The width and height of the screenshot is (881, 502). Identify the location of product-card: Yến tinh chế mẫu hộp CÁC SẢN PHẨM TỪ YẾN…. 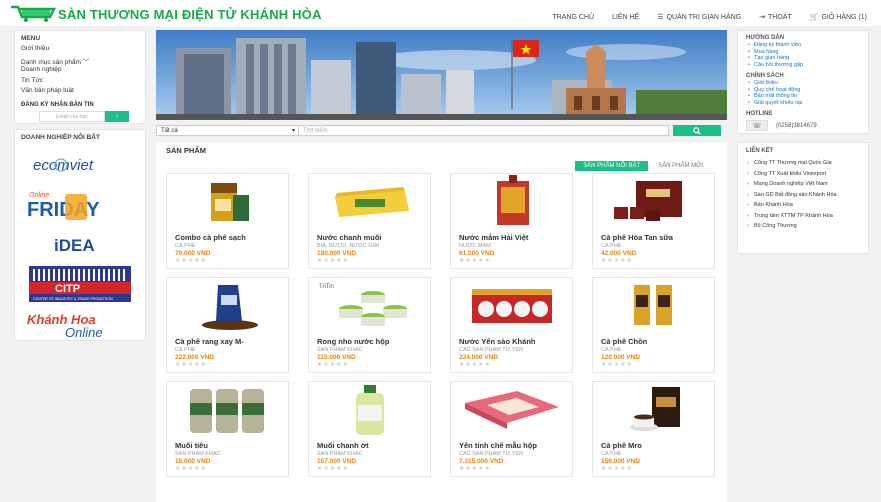
(511, 429).